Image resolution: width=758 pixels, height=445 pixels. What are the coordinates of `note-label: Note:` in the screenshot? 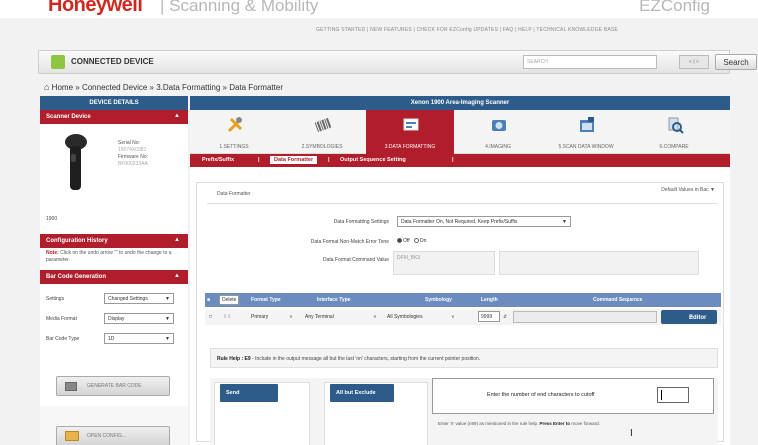 It's located at (52, 253).